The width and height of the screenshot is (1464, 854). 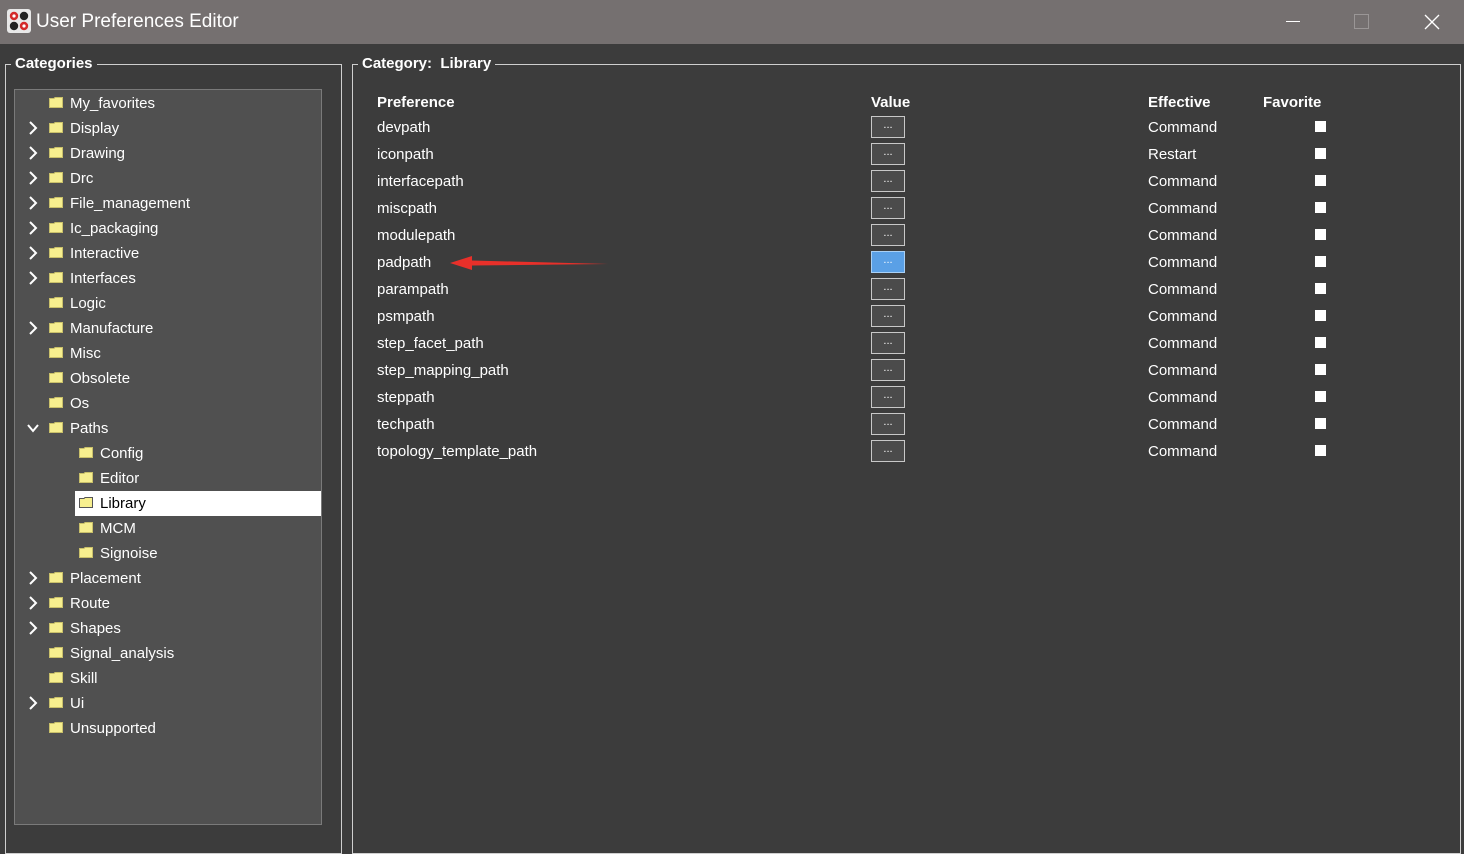 I want to click on tree-item-ic_packaging: Ic_packaging, so click(x=168, y=228).